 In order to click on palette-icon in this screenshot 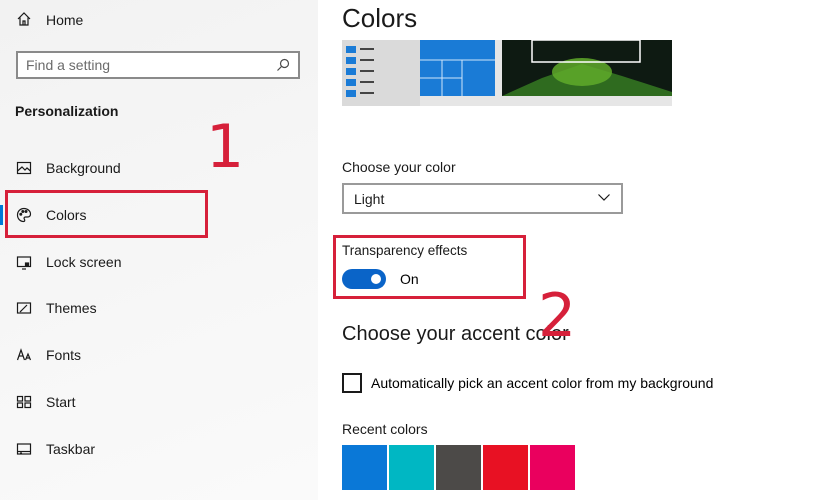, I will do `click(24, 215)`.